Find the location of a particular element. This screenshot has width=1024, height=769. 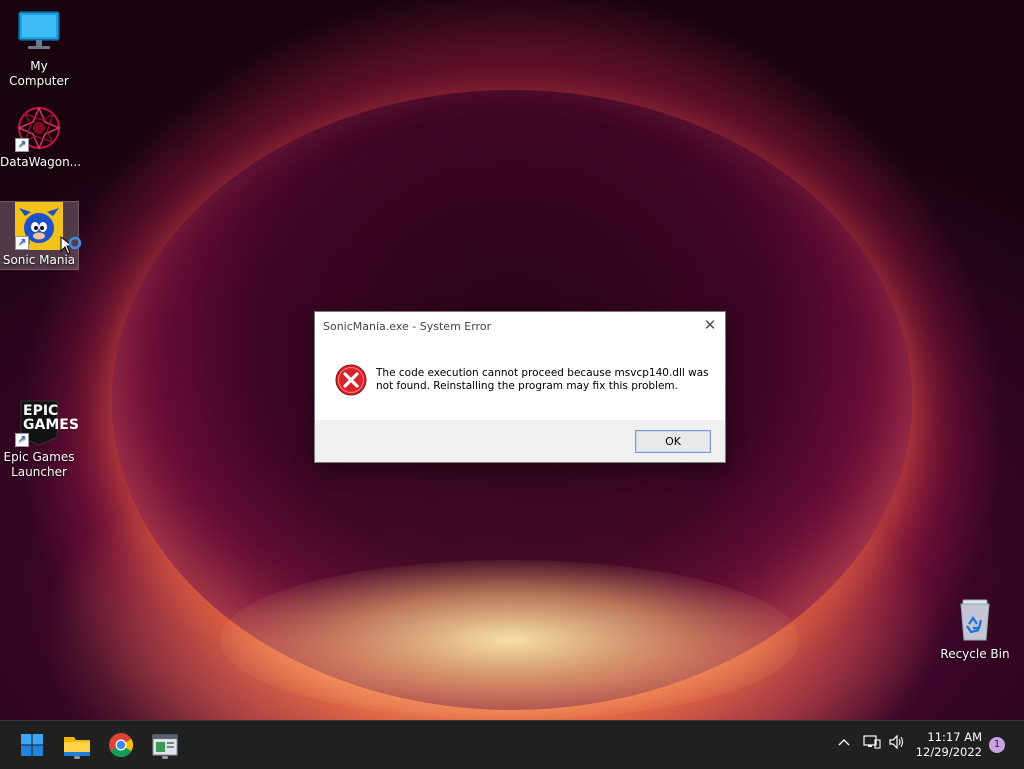

recycle-bin-icon is located at coordinates (975, 620).